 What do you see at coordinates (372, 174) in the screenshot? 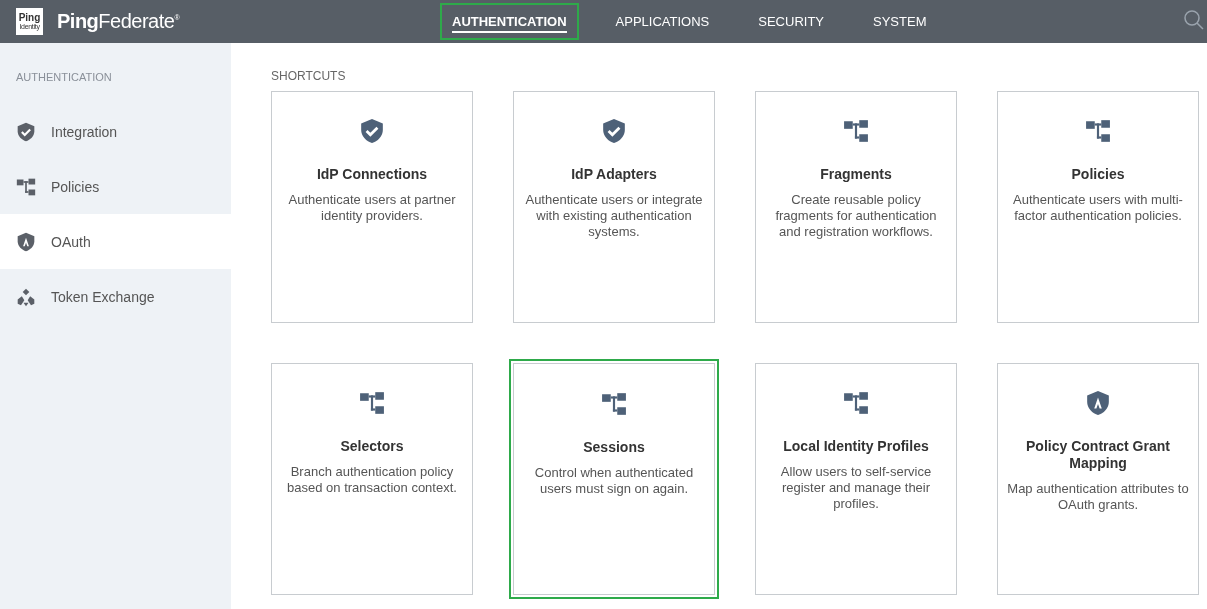
I see `card-title: IdP Connections` at bounding box center [372, 174].